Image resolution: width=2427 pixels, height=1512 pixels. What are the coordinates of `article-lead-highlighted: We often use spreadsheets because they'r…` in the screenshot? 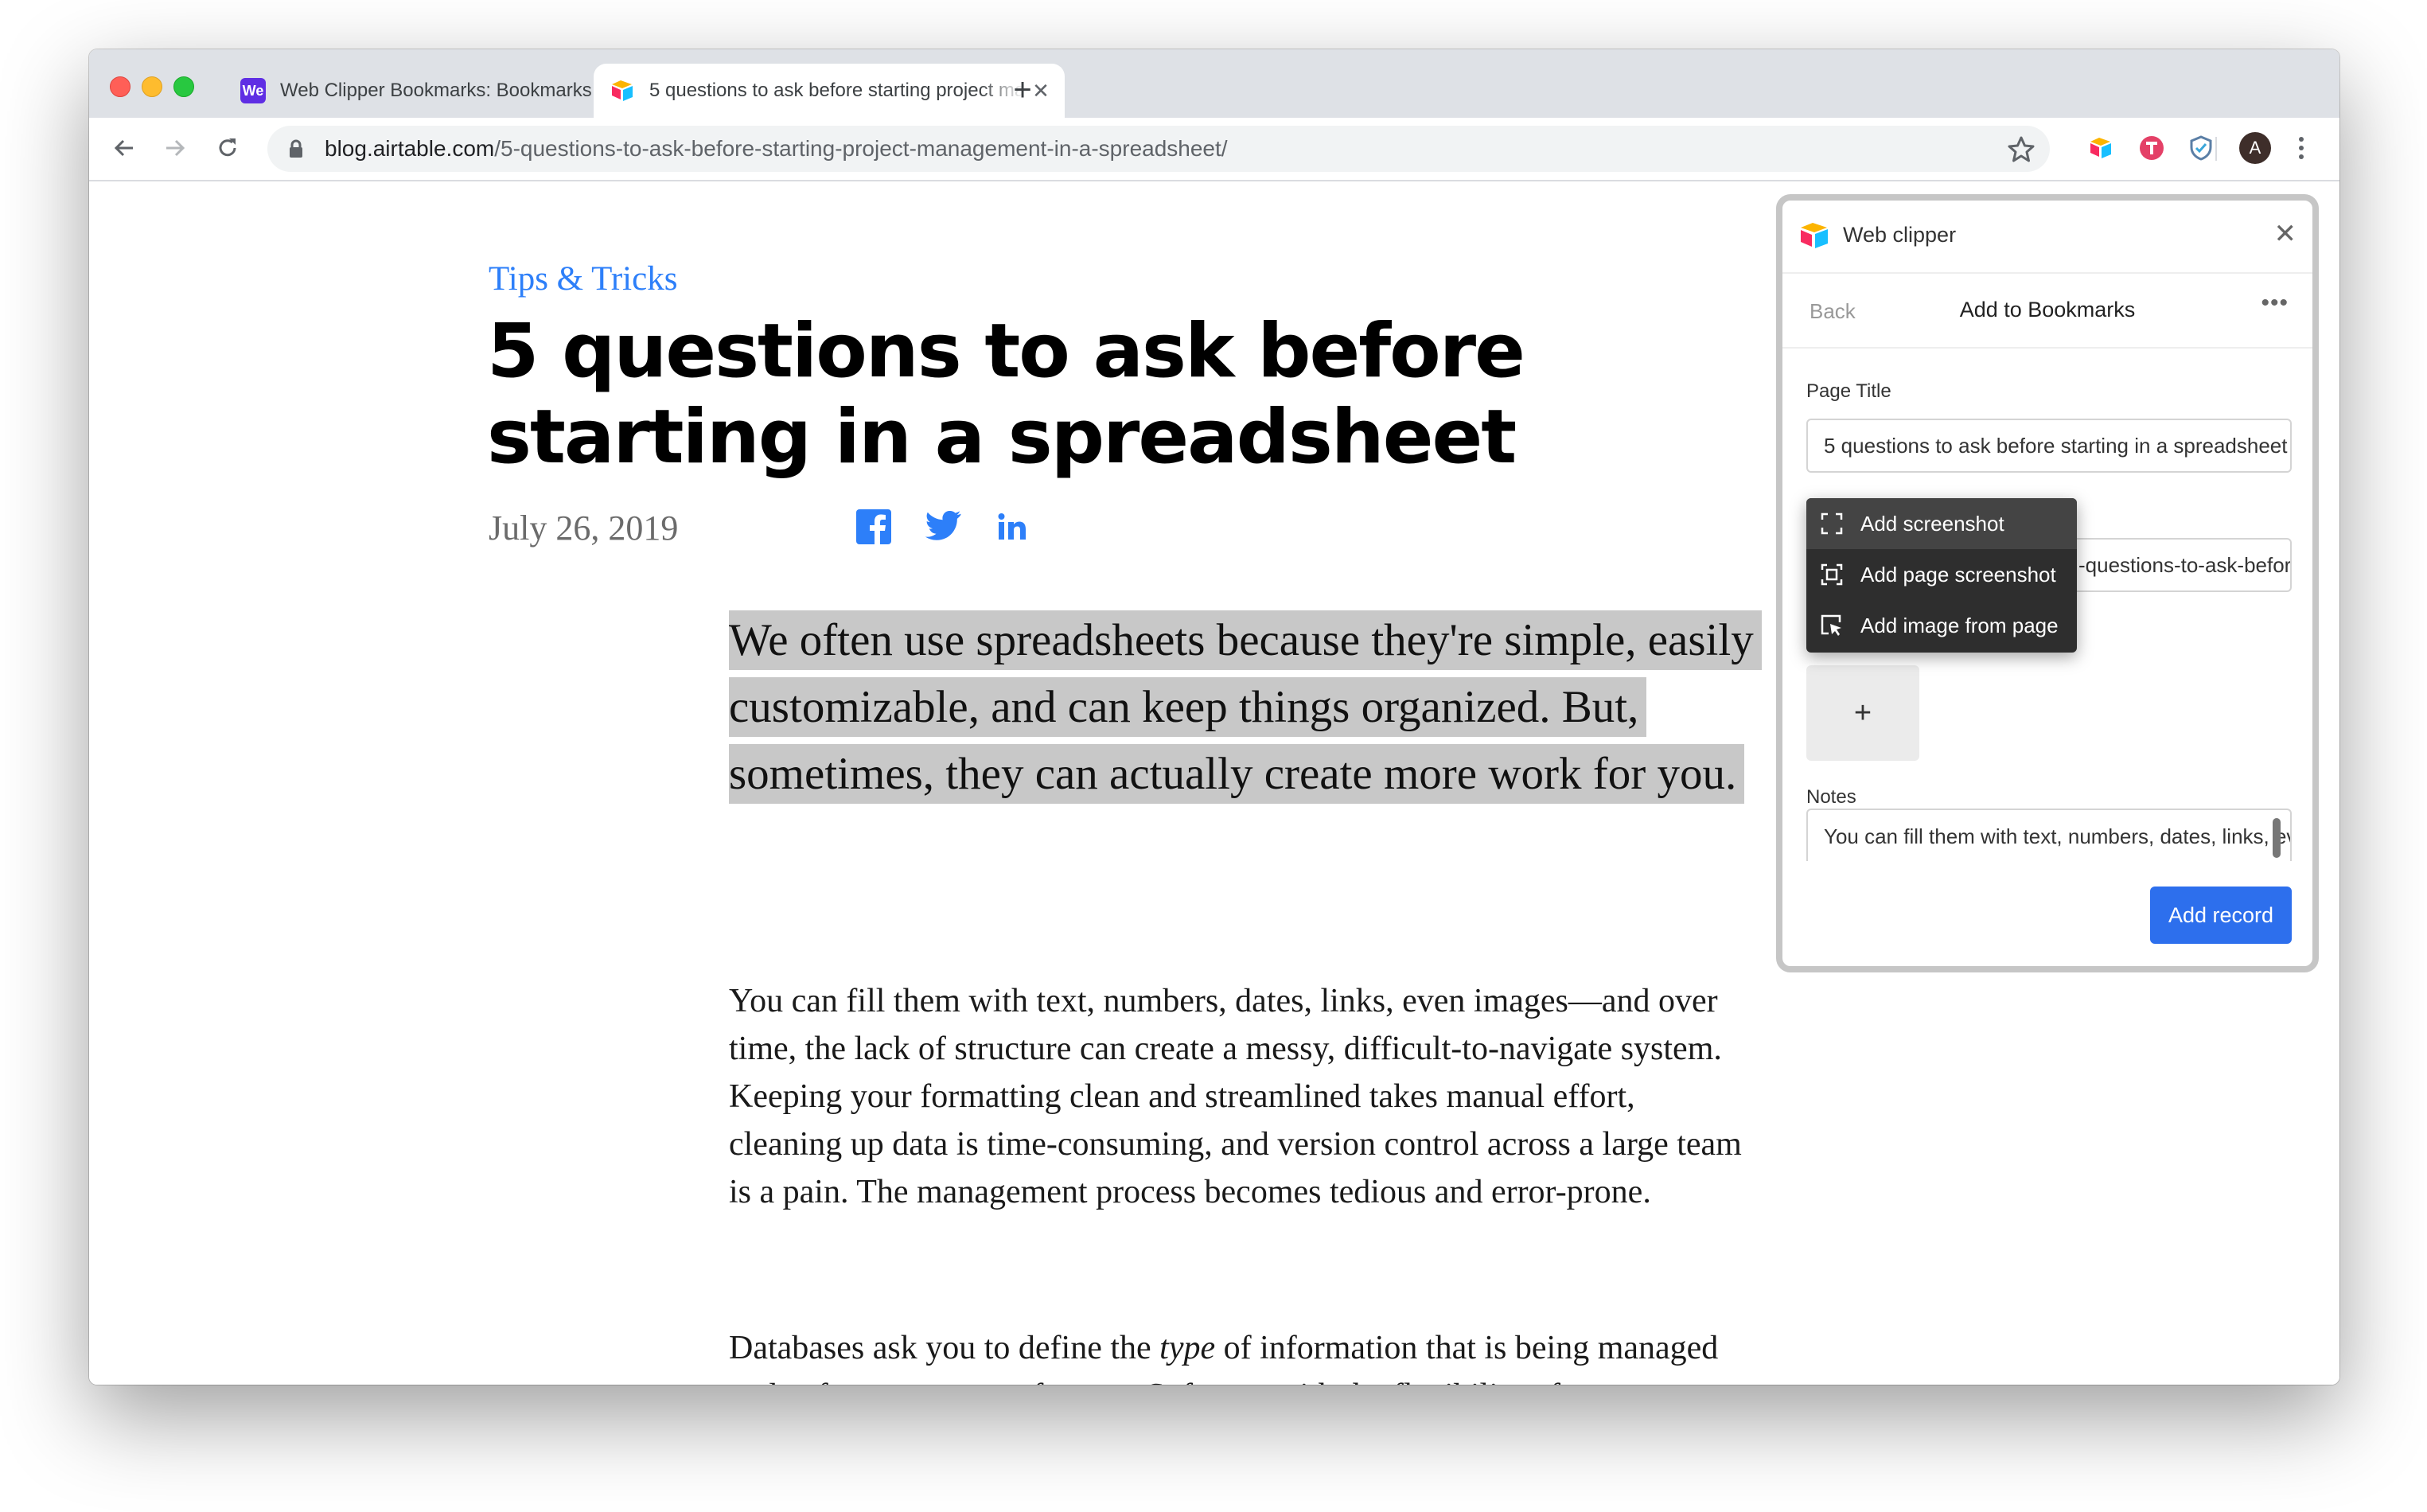 It's located at (1250, 707).